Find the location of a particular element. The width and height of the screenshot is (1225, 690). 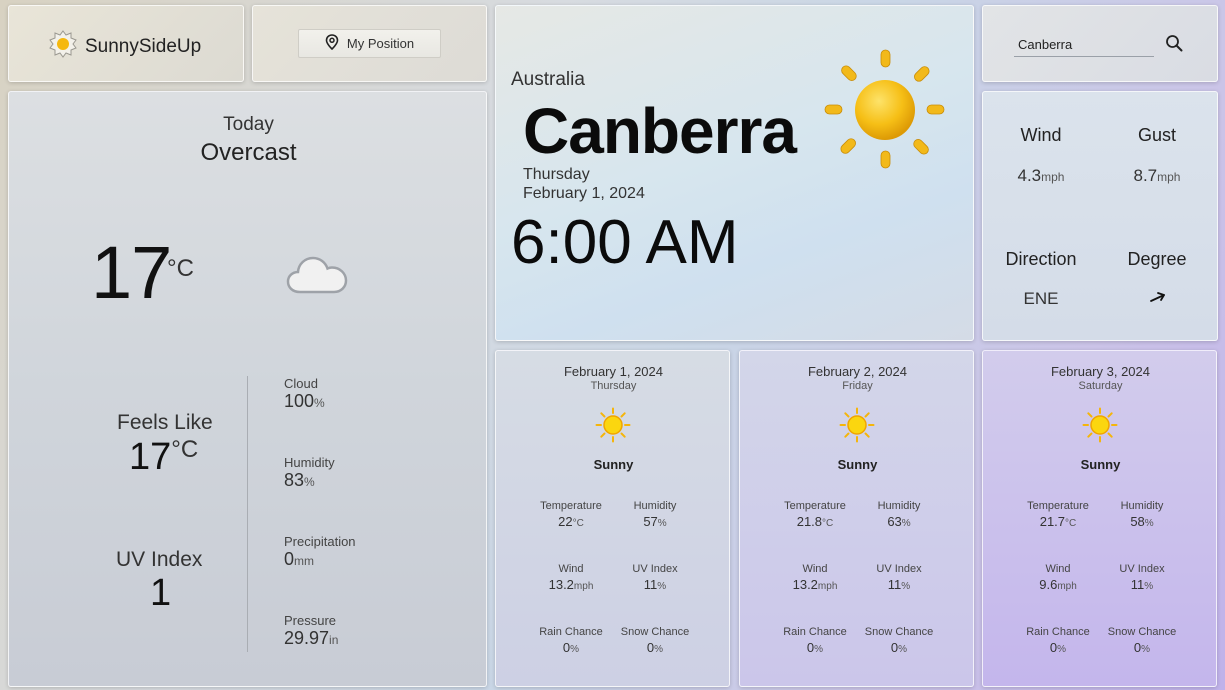

uv-index-value: 1 is located at coordinates (161, 593).